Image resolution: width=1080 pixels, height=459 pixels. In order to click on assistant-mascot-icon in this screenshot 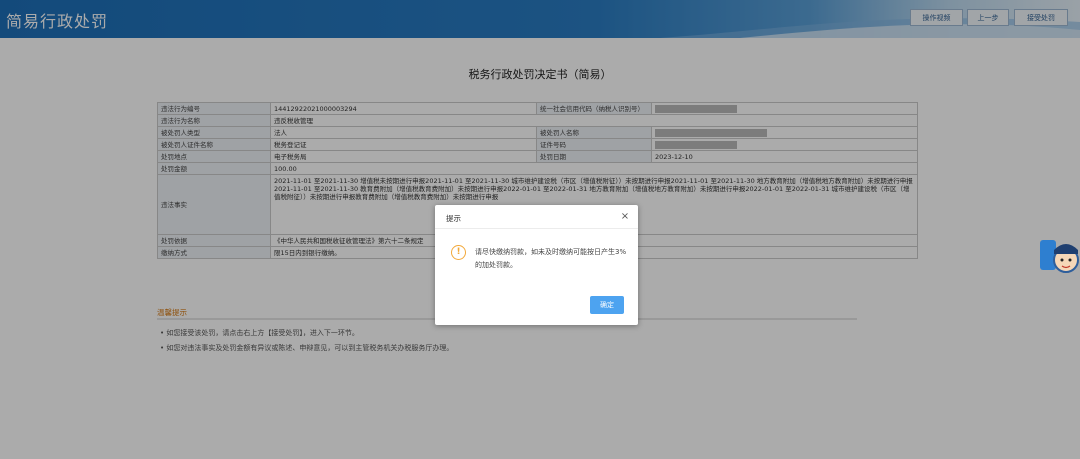, I will do `click(1059, 256)`.